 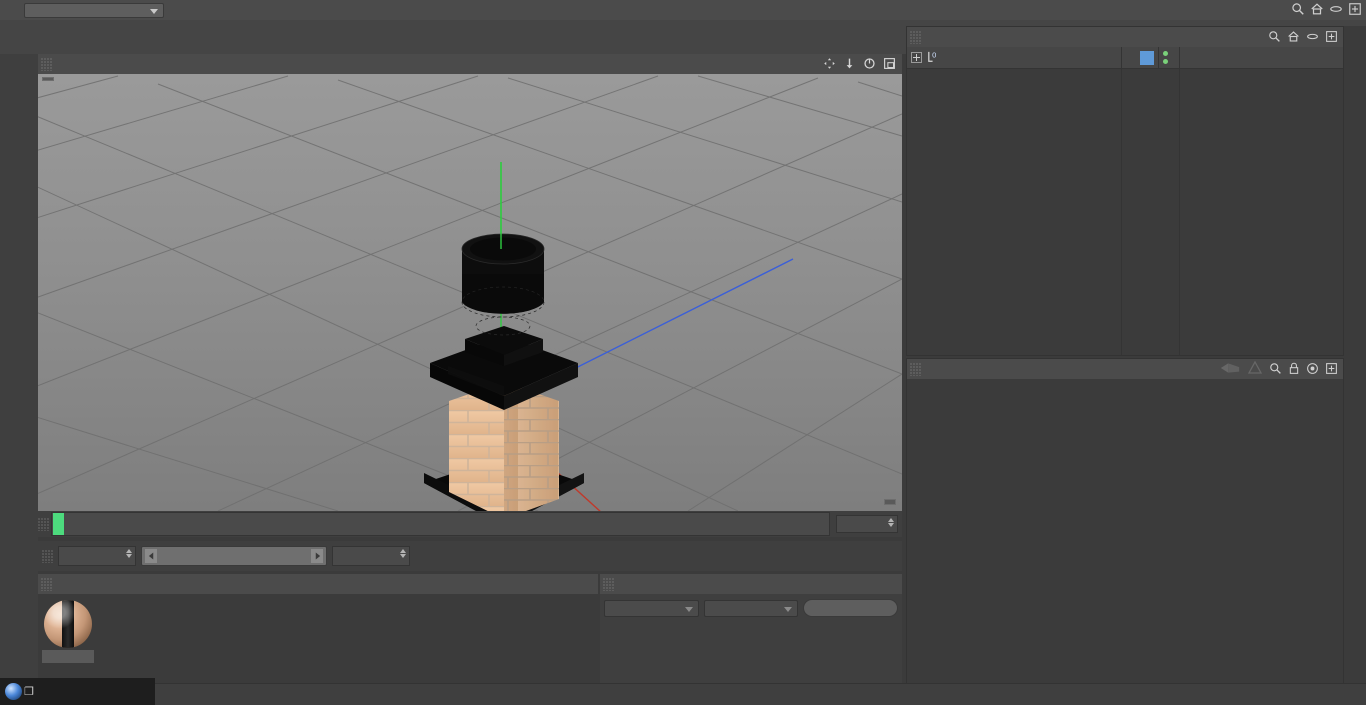 I want to click on object-layer-icon: 0, so click(x=933, y=57).